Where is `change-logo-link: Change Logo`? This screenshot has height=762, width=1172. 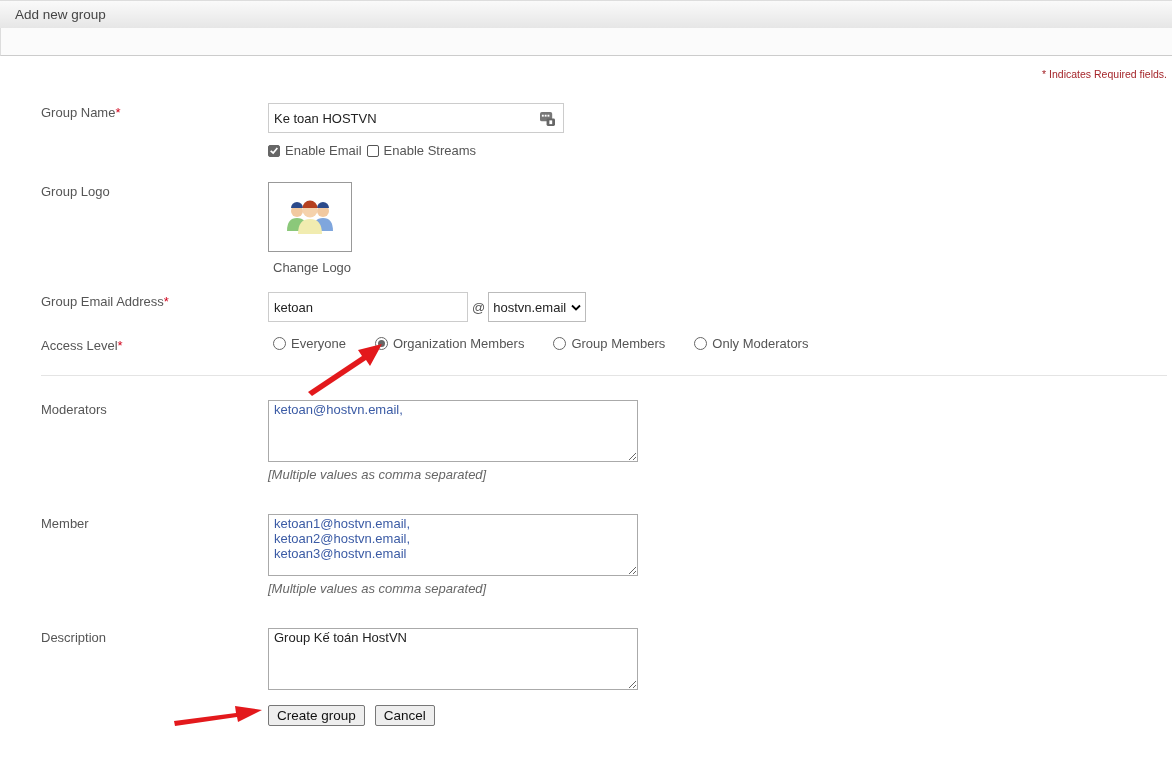 change-logo-link: Change Logo is located at coordinates (312, 267).